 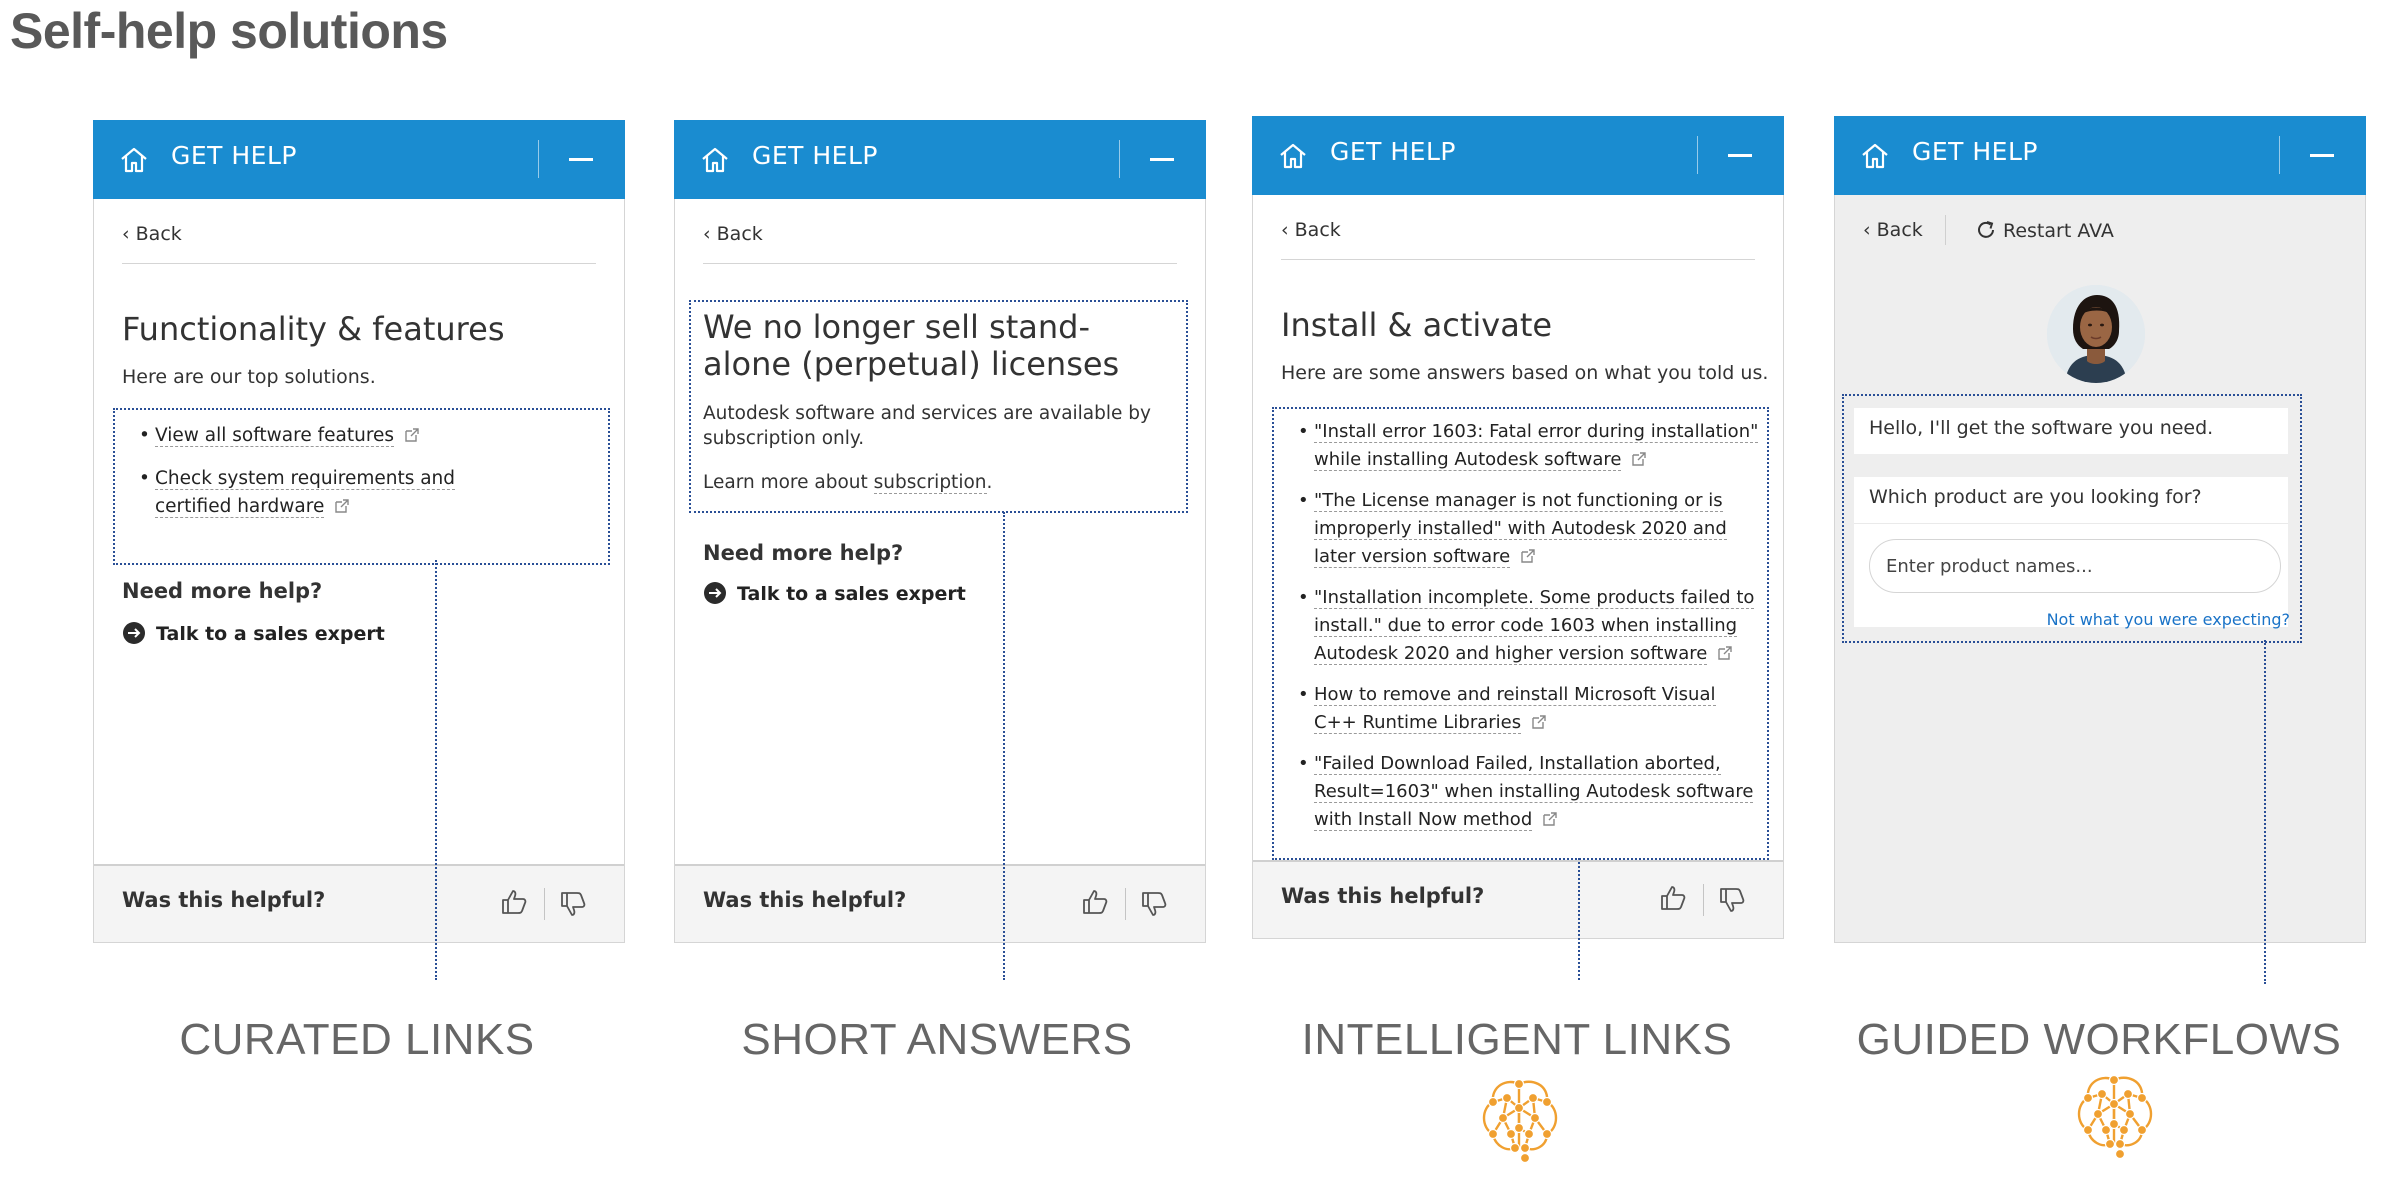 I want to click on learn-more-prefix: Learn more about, so click(x=788, y=482).